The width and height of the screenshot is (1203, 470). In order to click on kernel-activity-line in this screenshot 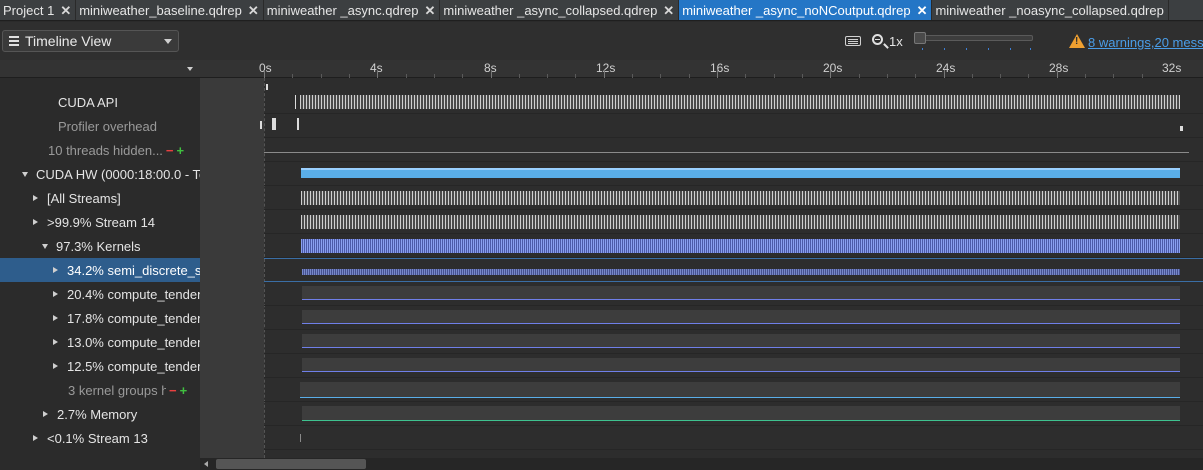, I will do `click(741, 371)`.